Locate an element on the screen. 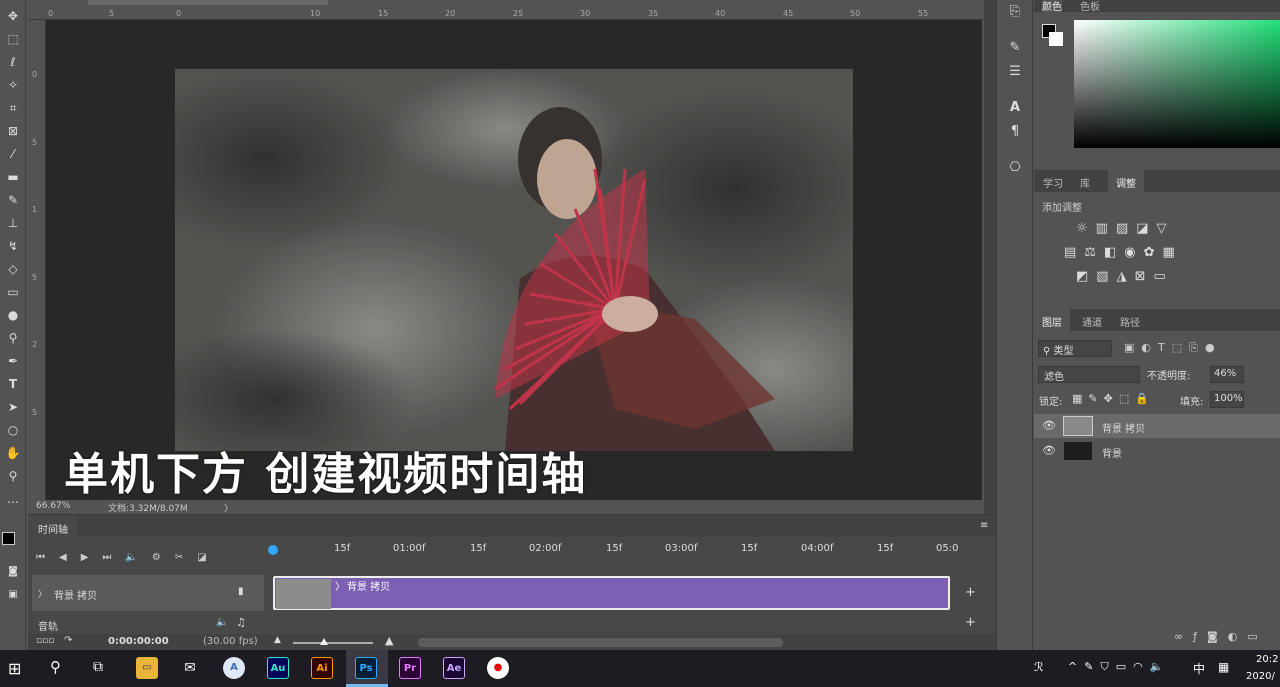 The image size is (1280, 687). screen-mode-icon: ▣ is located at coordinates (13, 595).